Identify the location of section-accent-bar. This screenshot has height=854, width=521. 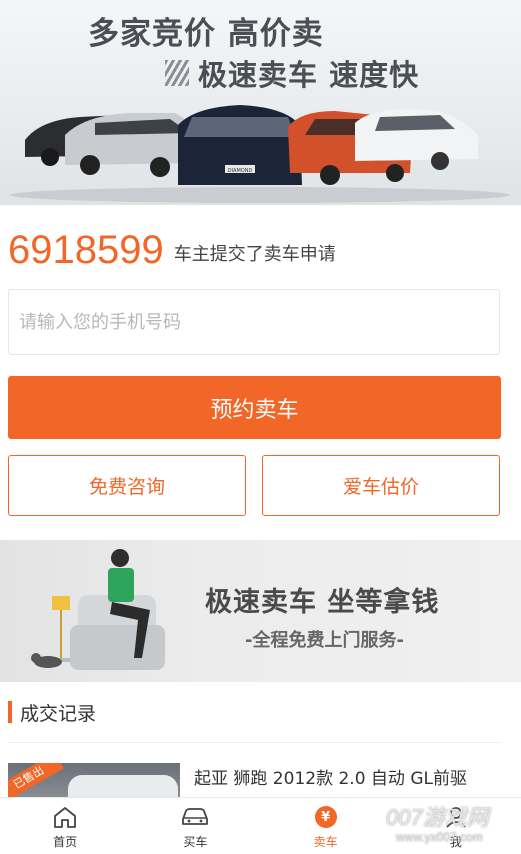
(10, 712).